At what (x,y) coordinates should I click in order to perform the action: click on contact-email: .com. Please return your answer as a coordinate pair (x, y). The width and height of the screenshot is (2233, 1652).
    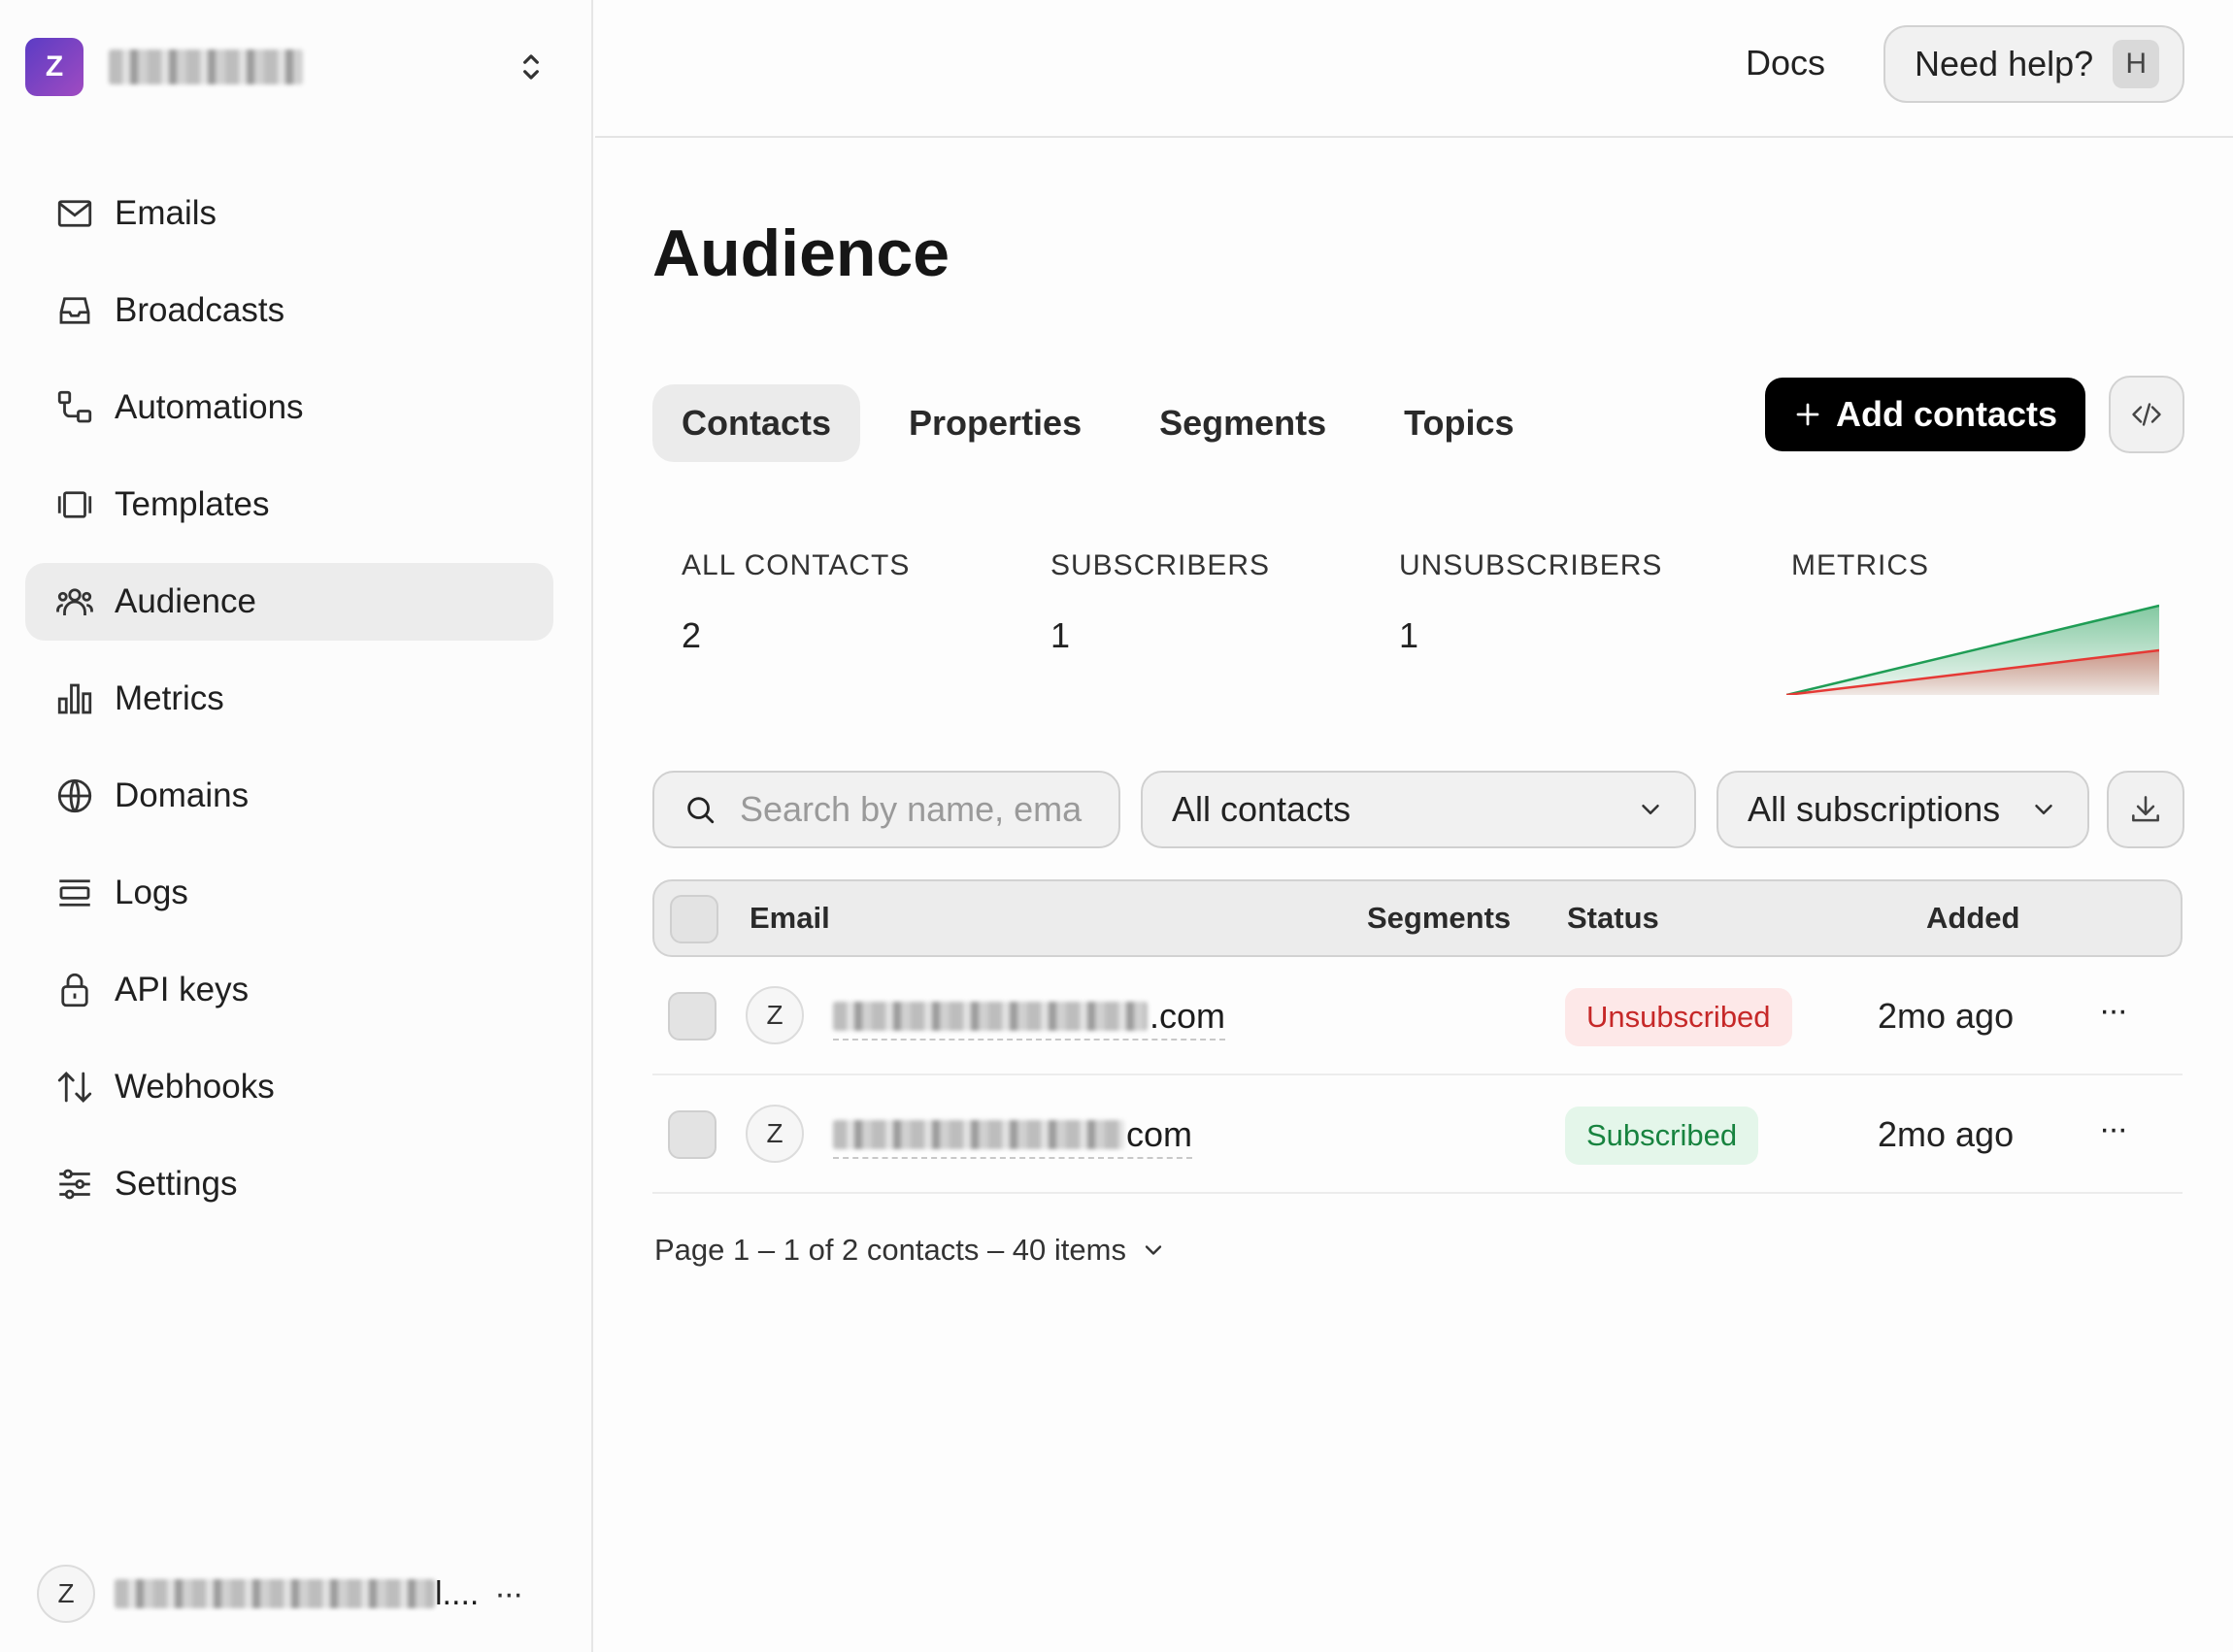
    Looking at the image, I should click on (1029, 1018).